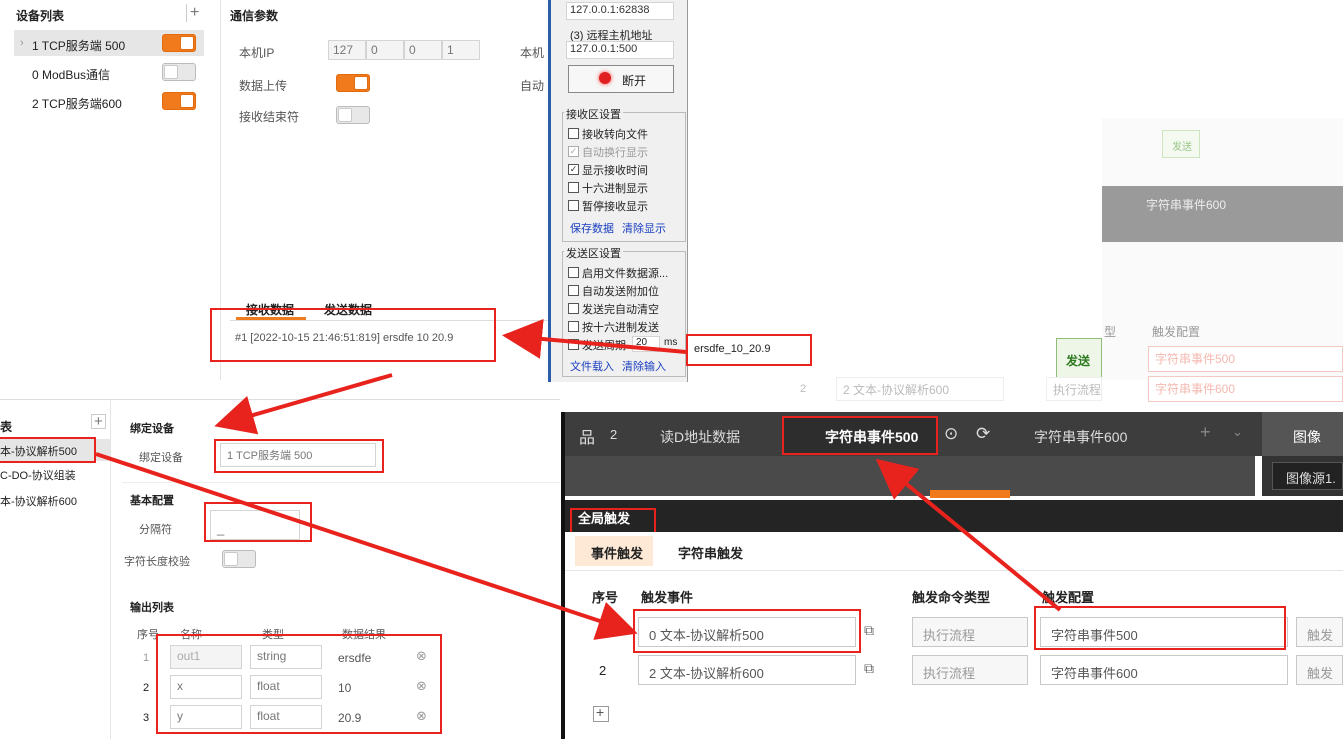 The width and height of the screenshot is (1343, 740). I want to click on highlight-recv-line, so click(353, 335).